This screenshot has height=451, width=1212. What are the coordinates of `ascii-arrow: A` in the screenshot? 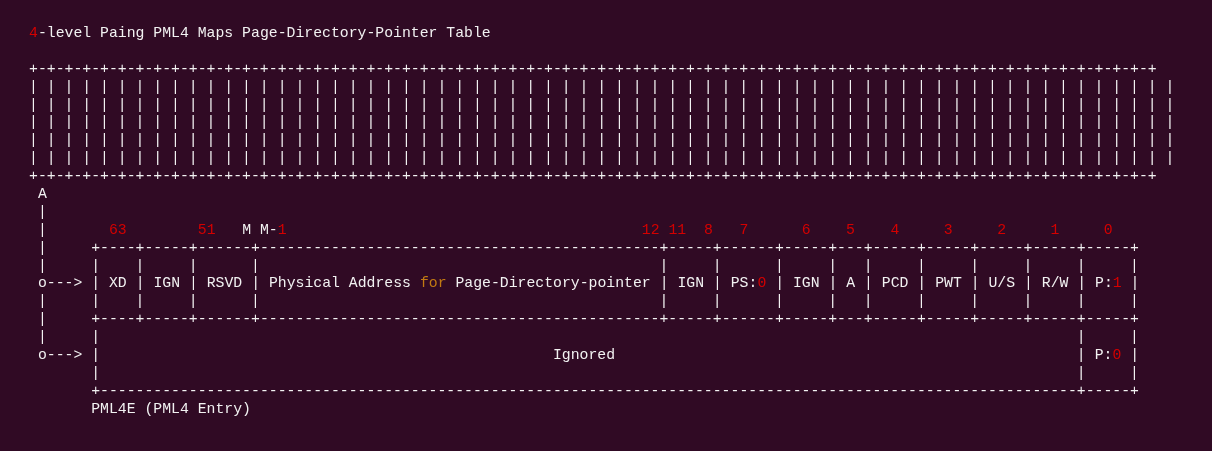 It's located at (42, 194).